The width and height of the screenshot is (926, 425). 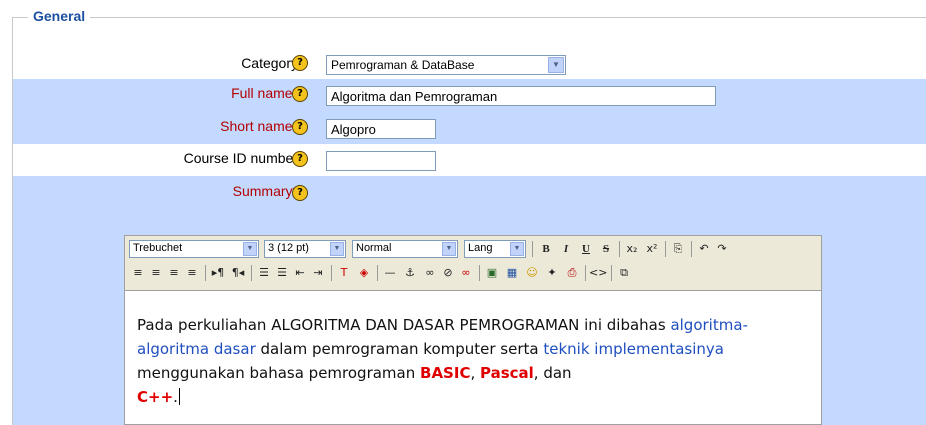 What do you see at coordinates (469, 160) in the screenshot?
I see `idnumber-row: Course ID number ?` at bounding box center [469, 160].